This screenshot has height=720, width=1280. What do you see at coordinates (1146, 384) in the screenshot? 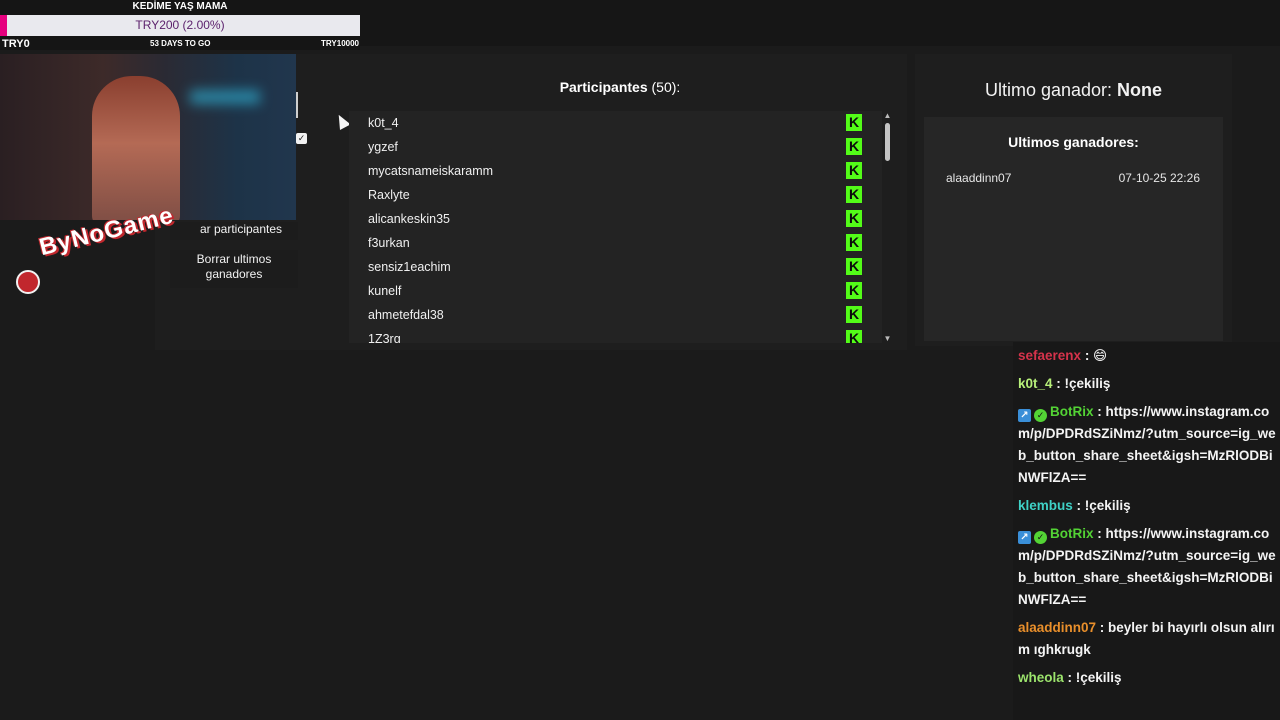
I see `chat-message: k0t_4 : !çekiliş` at bounding box center [1146, 384].